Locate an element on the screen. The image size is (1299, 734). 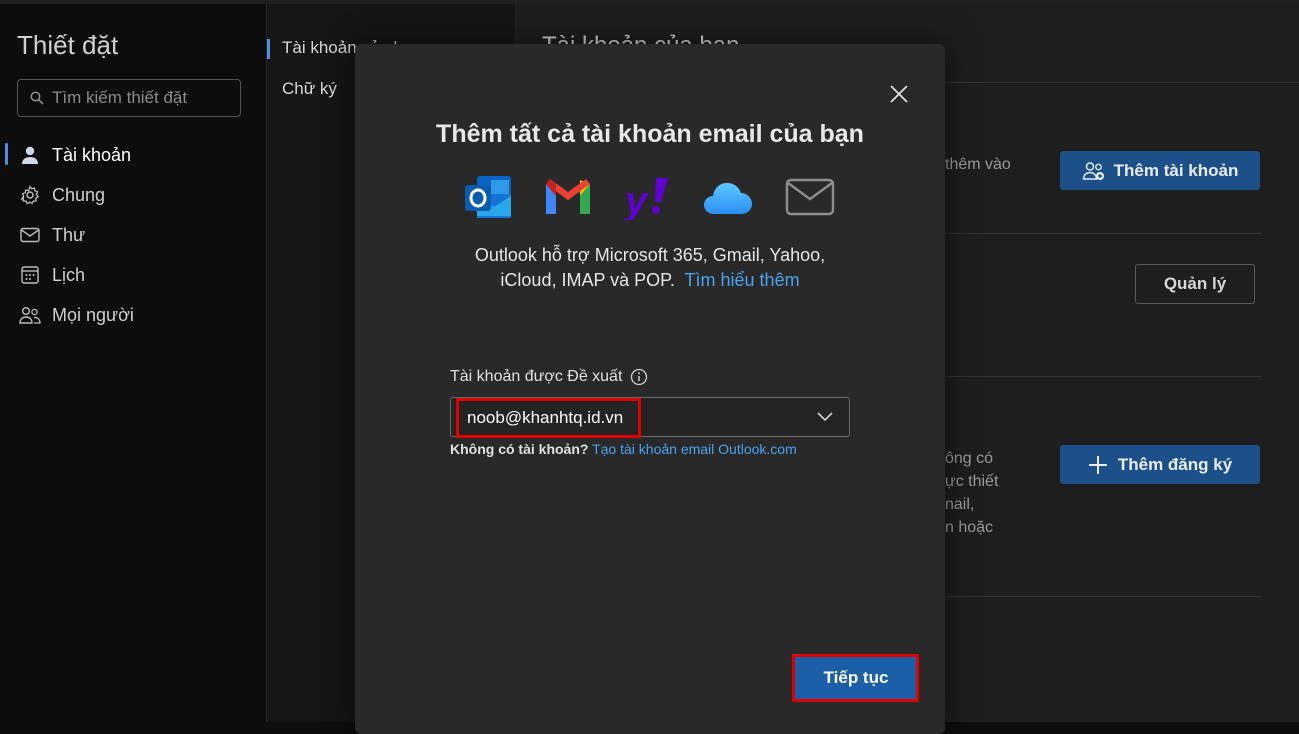
settings-title: Thiết đặt is located at coordinates (68, 45).